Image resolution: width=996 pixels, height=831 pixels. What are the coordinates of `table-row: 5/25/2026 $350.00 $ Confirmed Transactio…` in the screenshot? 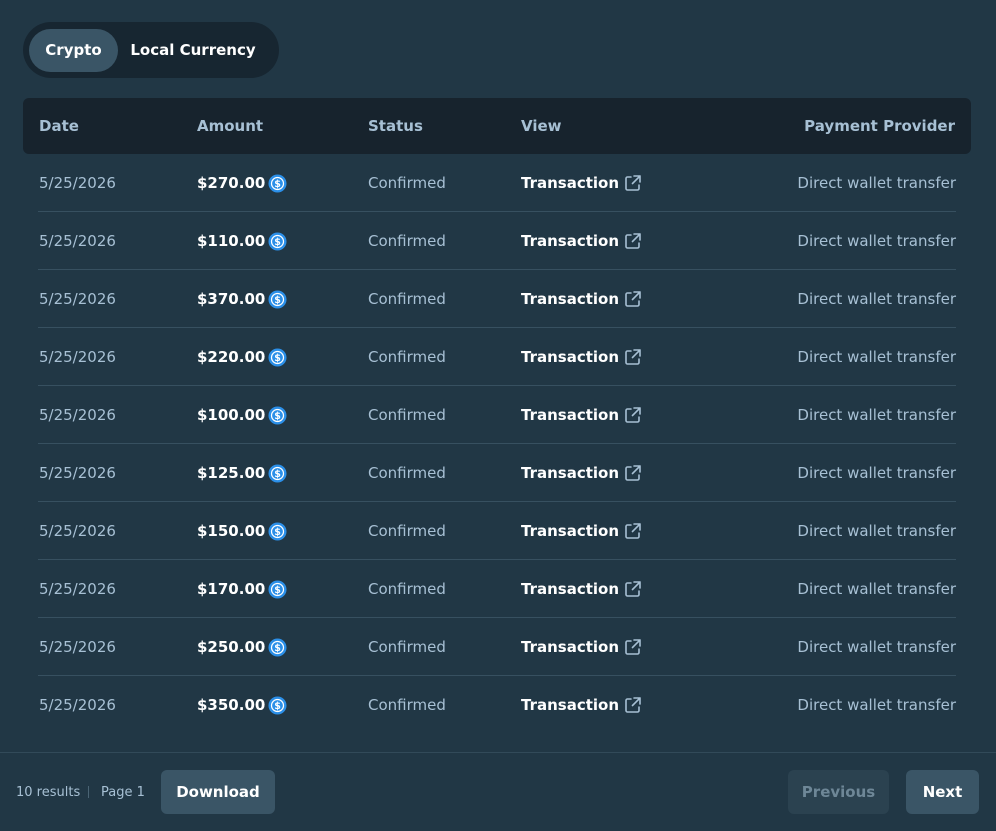 It's located at (497, 705).